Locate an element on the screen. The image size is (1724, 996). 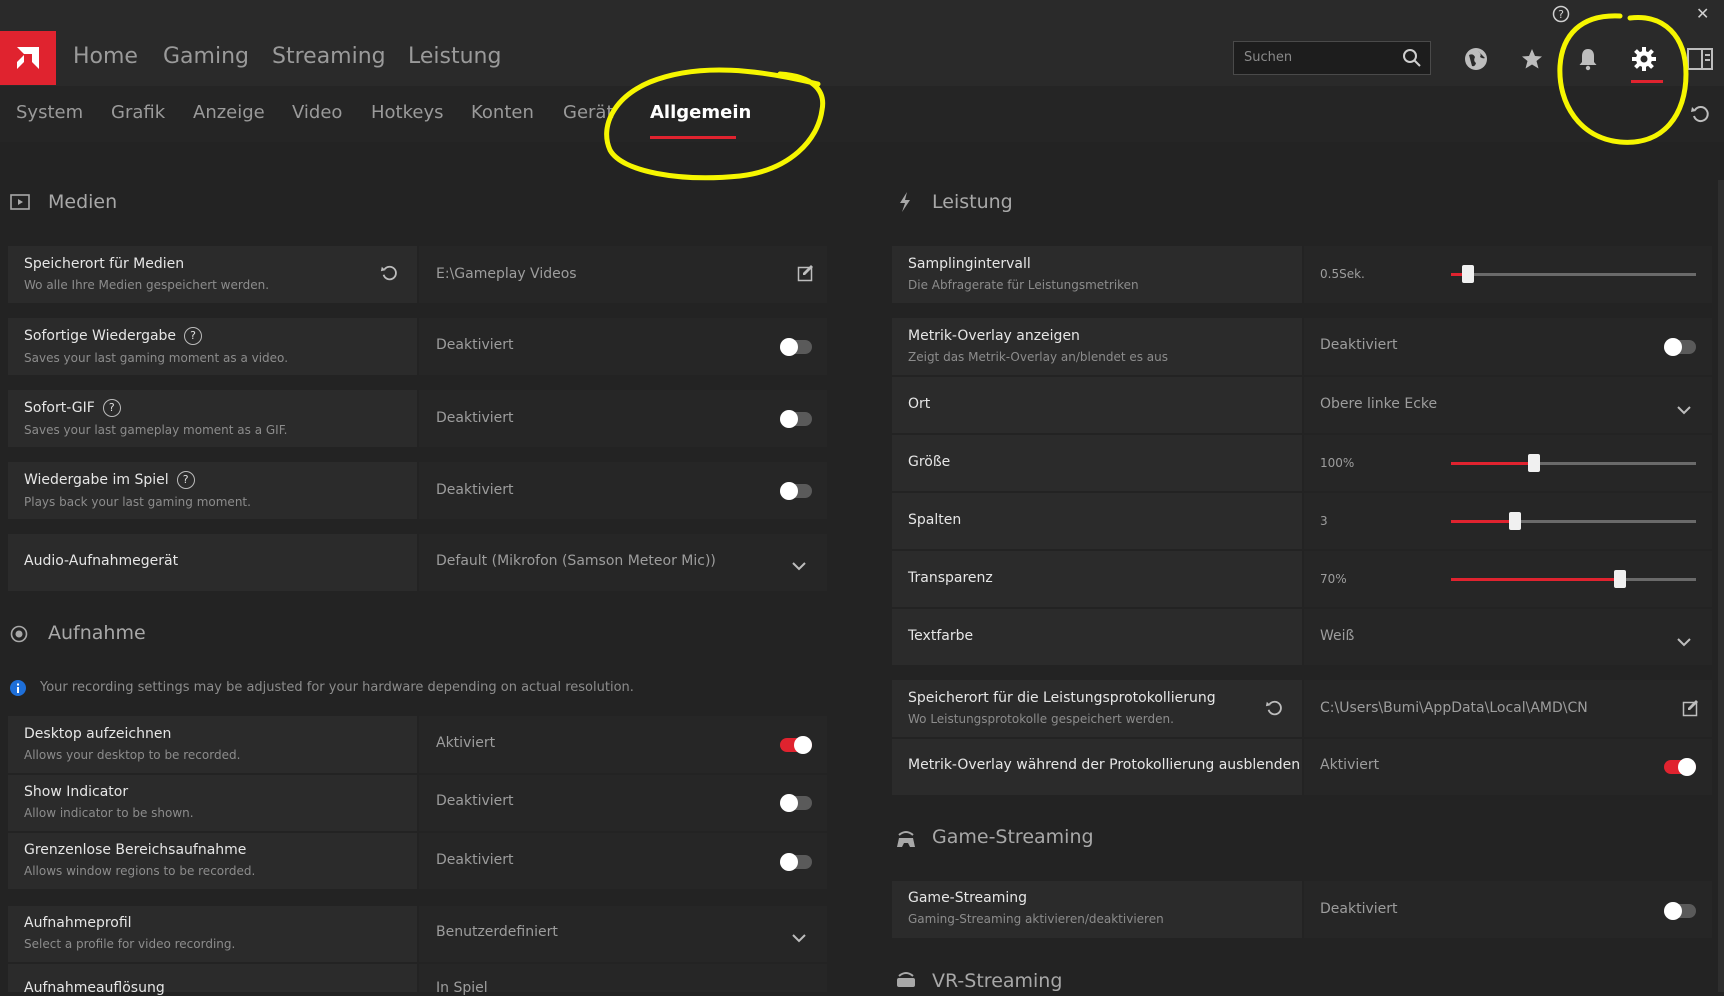
annotation-circle-gear is located at coordinates (1623, 79).